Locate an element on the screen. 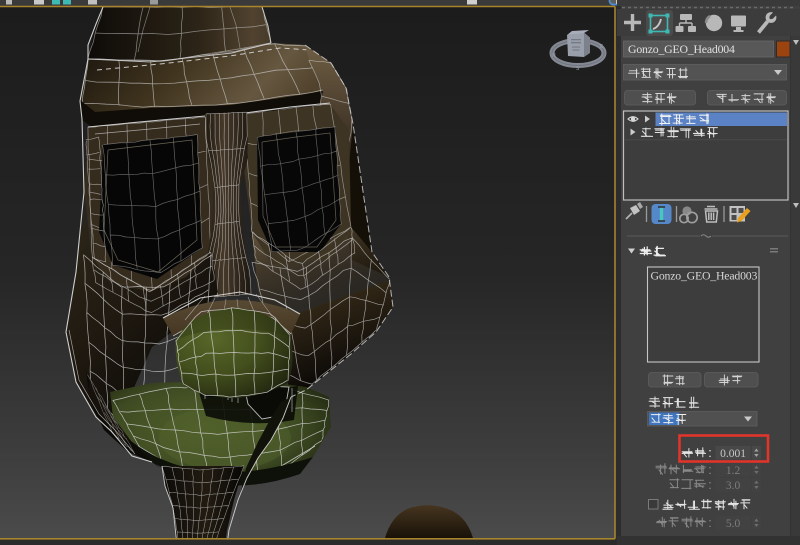 Image resolution: width=800 pixels, height=545 pixels. svg-text: Gonzo_GEO_Head003 is located at coordinates (704, 276).